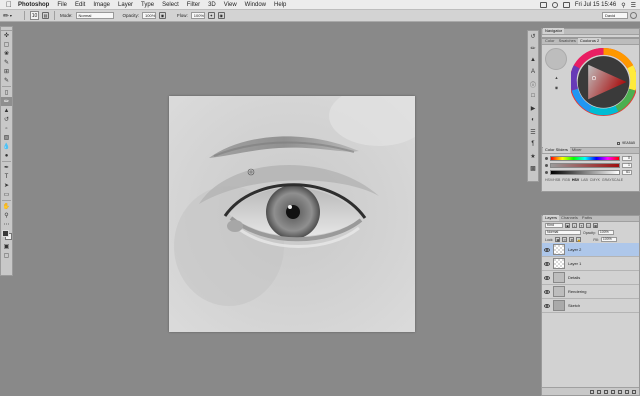 Image resolution: width=640 pixels, height=396 pixels. I want to click on info-icon: ⓘ, so click(533, 84).